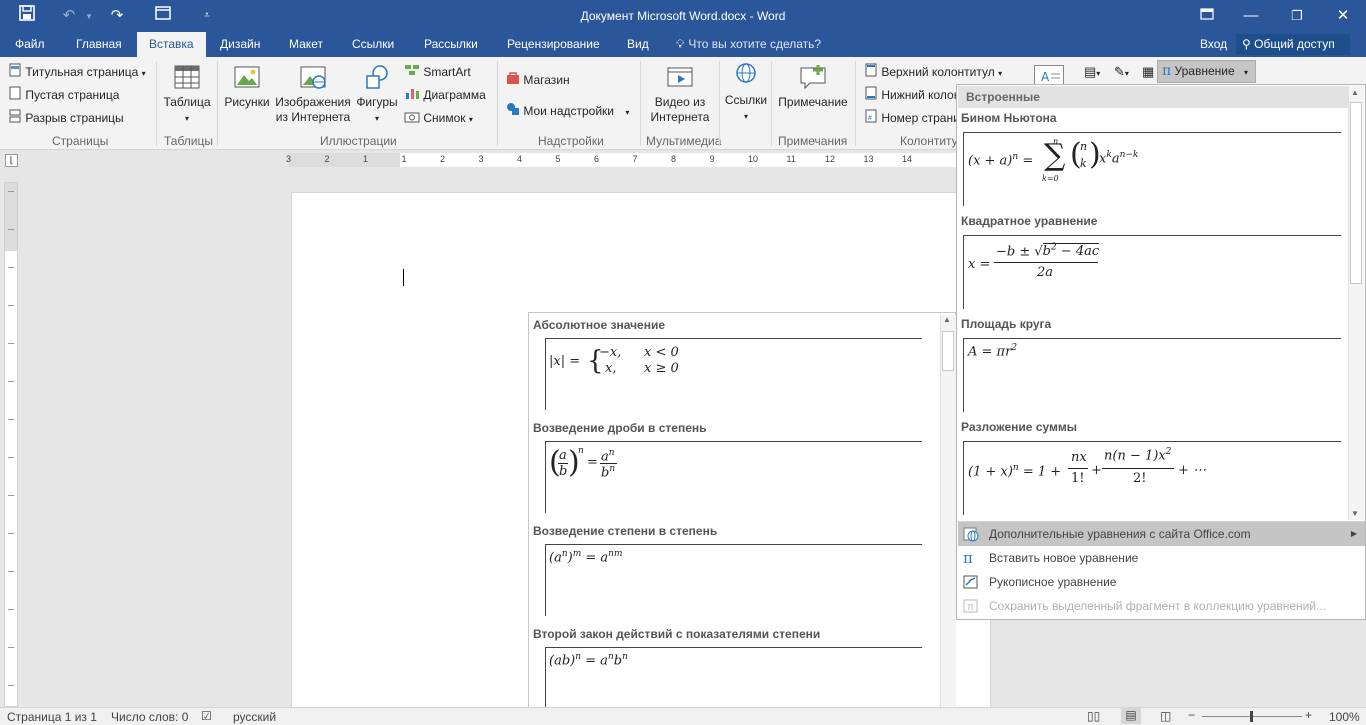 This screenshot has height=725, width=1366. Describe the element at coordinates (638, 44) in the screenshot. I see `tab-view: Вид` at that location.